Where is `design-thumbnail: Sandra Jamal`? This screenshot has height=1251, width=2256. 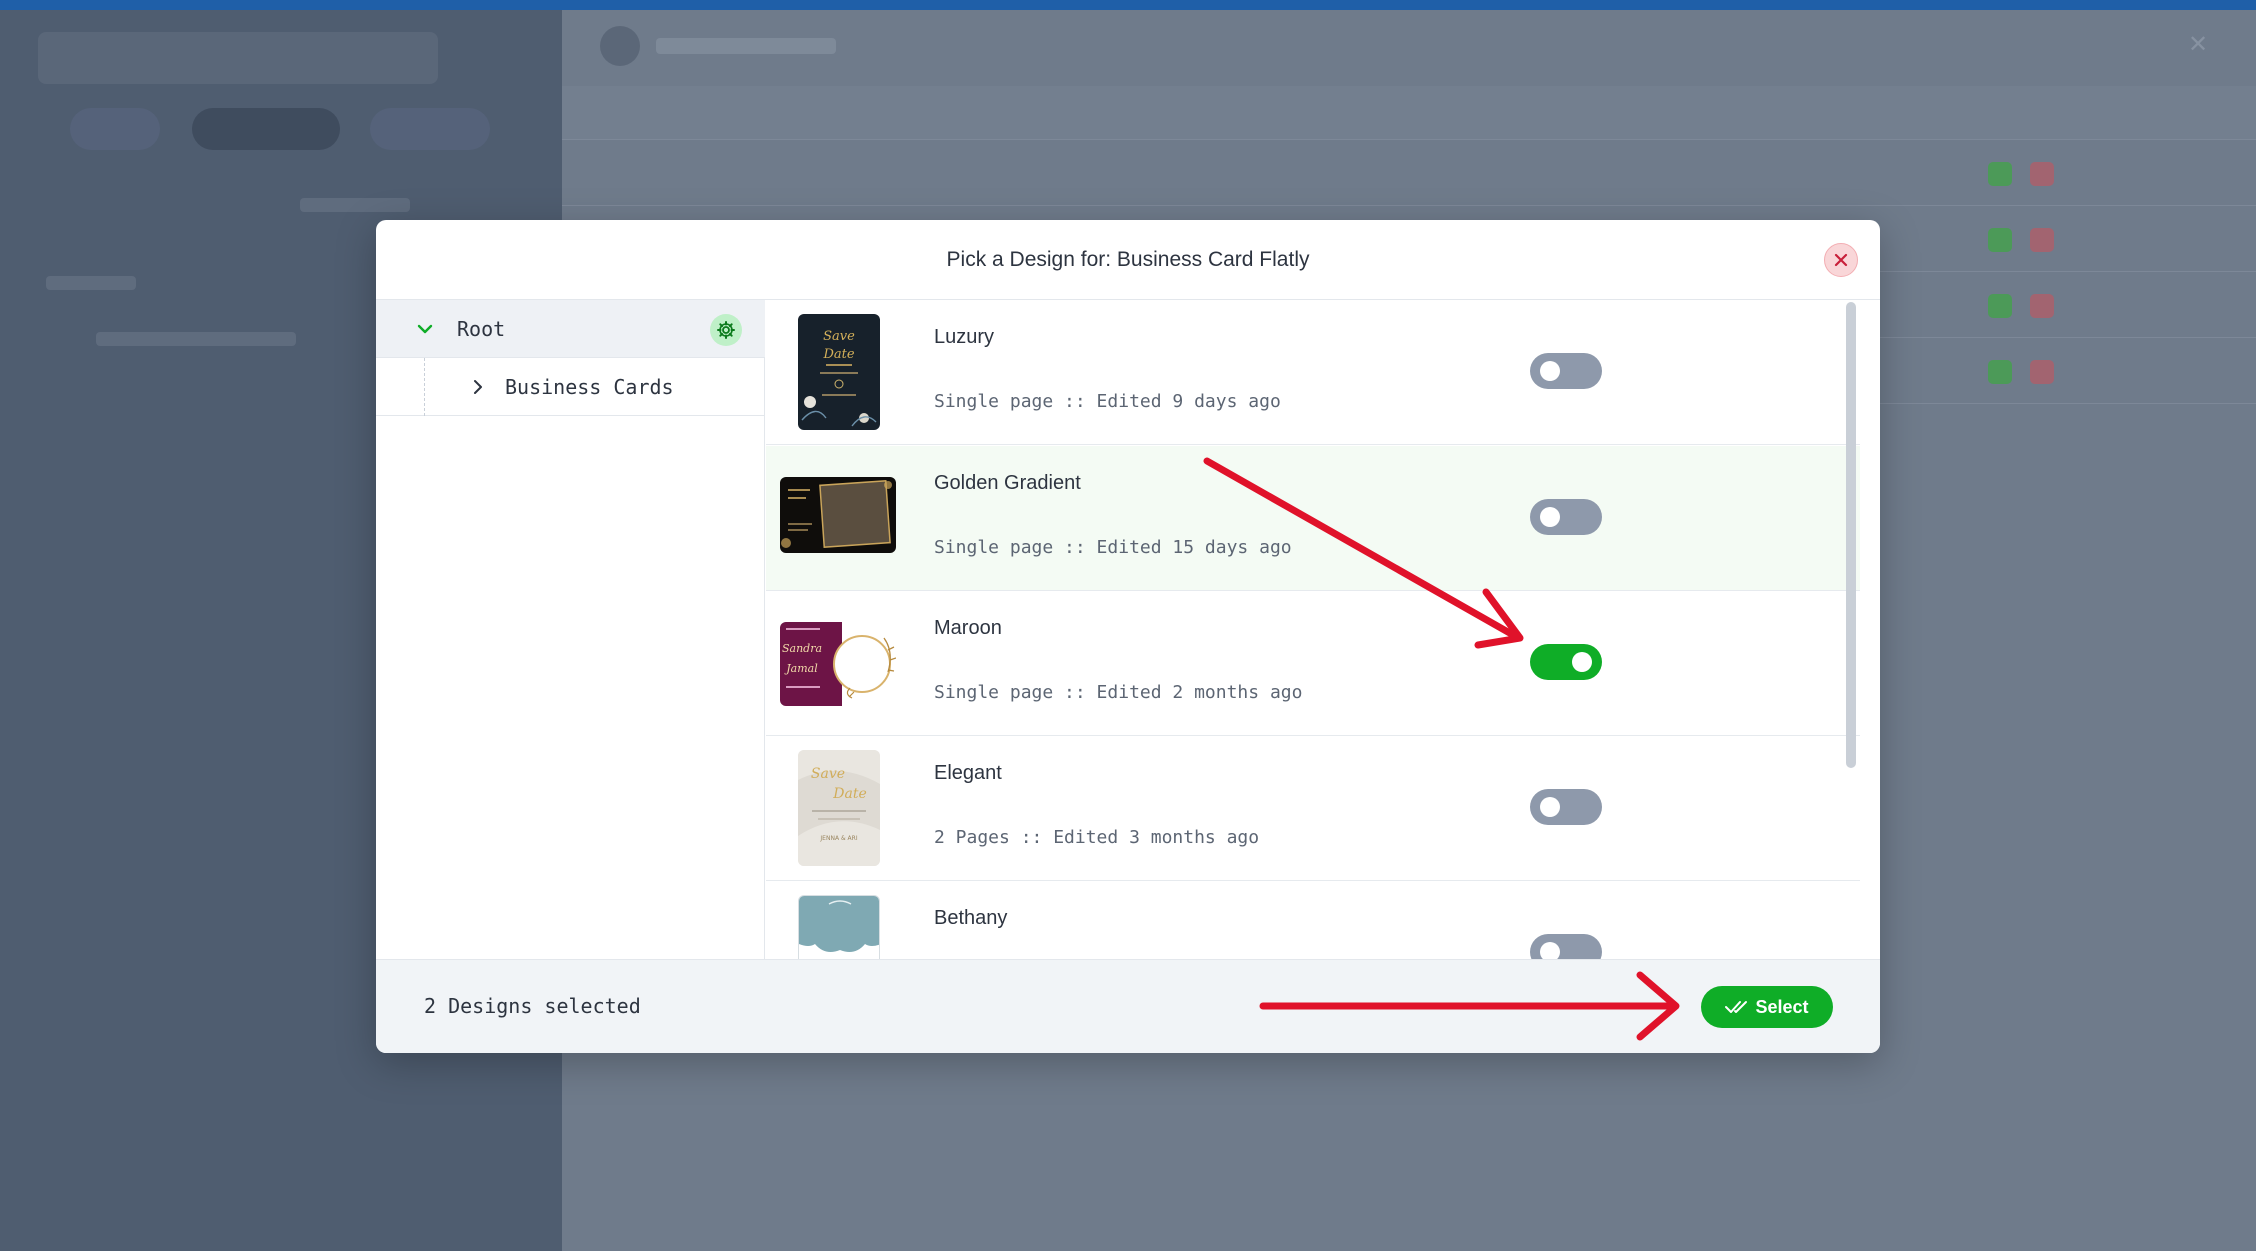
design-thumbnail: Sandra Jamal is located at coordinates (838, 664).